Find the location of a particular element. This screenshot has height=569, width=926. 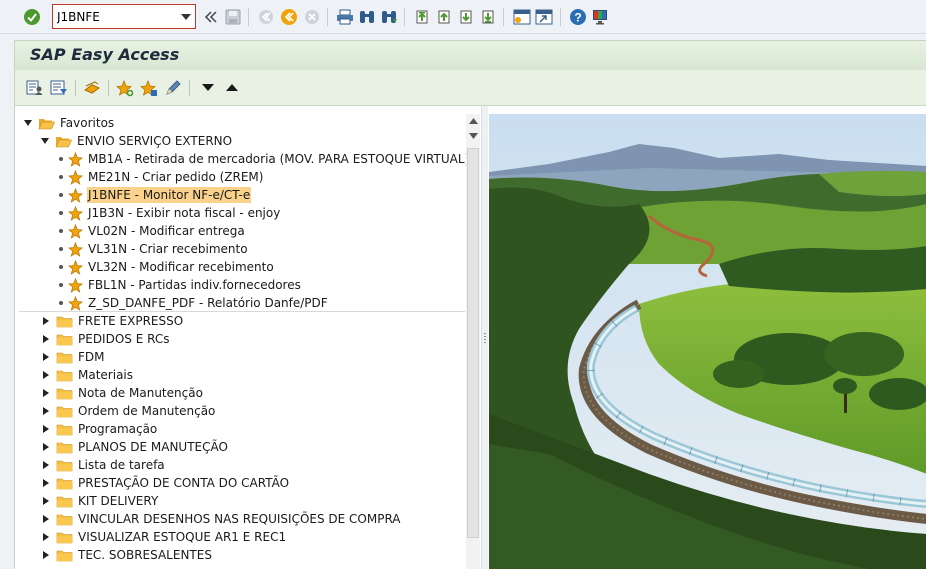

transaction-label: VL02N - Modificar entrega is located at coordinates (166, 231).